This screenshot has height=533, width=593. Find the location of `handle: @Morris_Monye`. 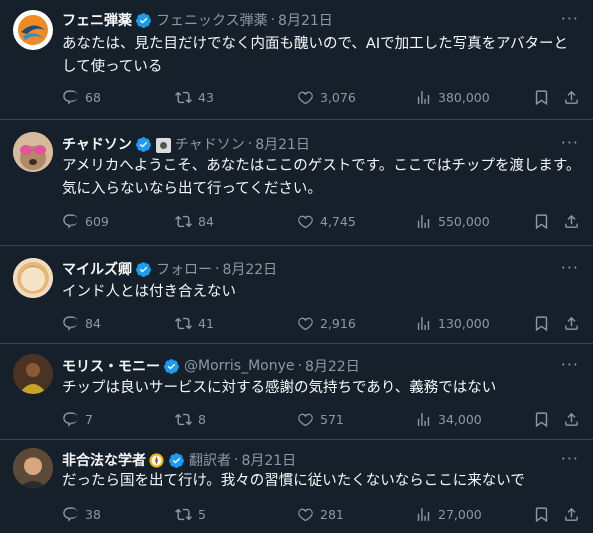

handle: @Morris_Monye is located at coordinates (239, 366).